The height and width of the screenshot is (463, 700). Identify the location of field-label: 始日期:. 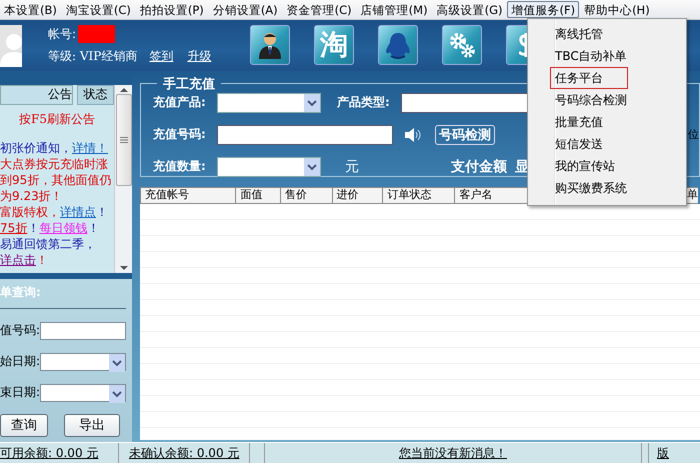
(20, 361).